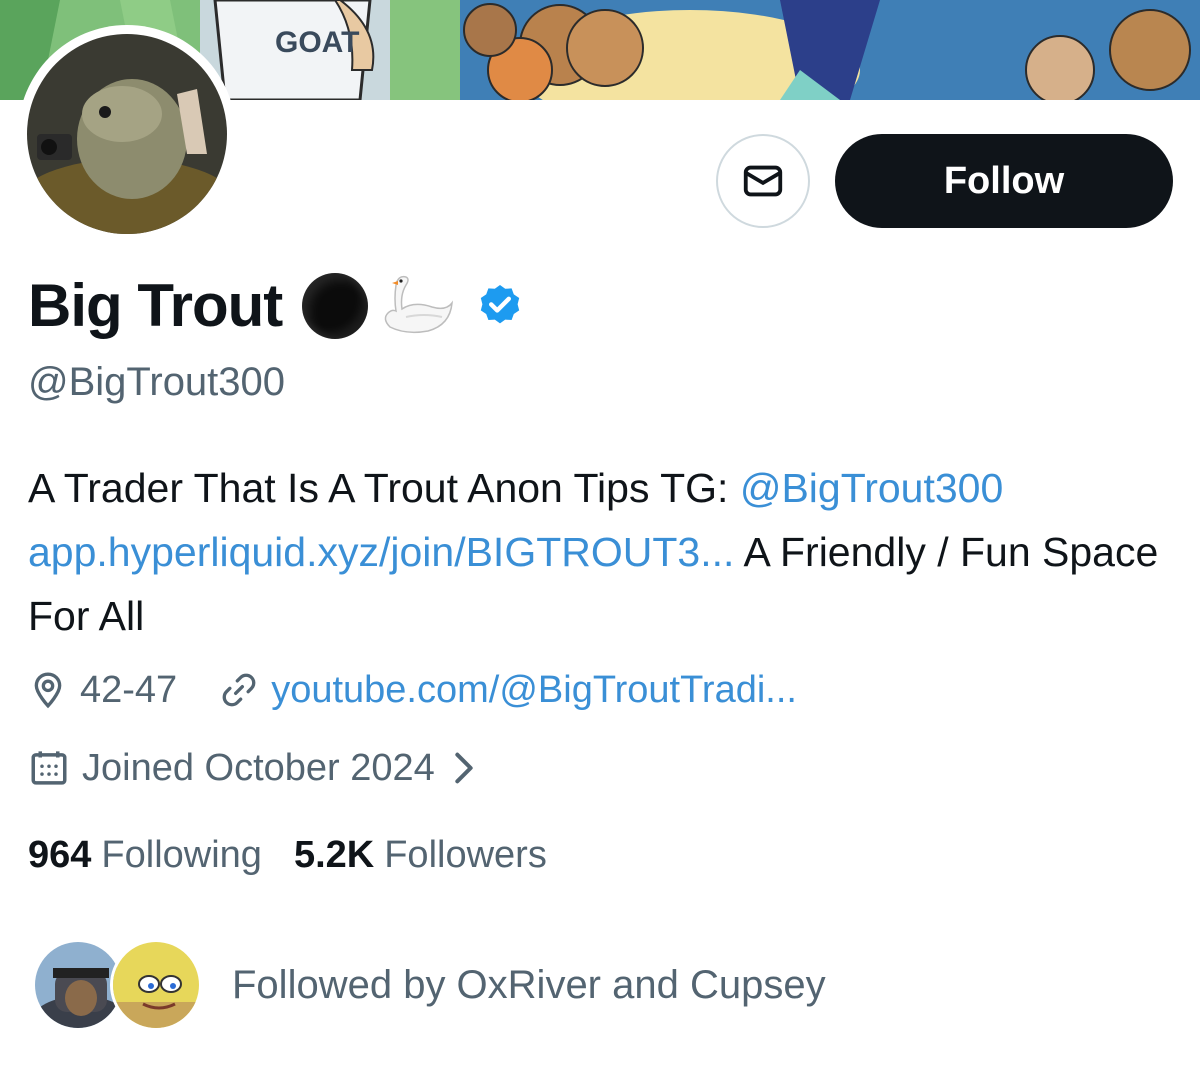 The width and height of the screenshot is (1200, 1090). I want to click on profile-joined-date: Joined October 2024, so click(258, 767).